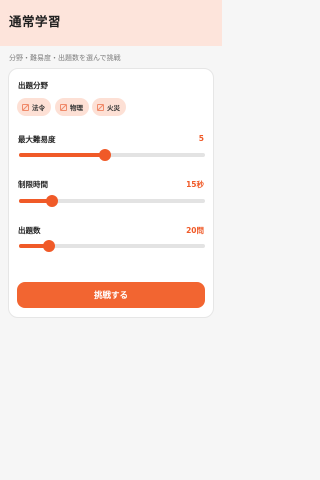 This screenshot has width=320, height=480. Describe the element at coordinates (111, 23) in the screenshot. I see `app-header: 通常学習` at that location.